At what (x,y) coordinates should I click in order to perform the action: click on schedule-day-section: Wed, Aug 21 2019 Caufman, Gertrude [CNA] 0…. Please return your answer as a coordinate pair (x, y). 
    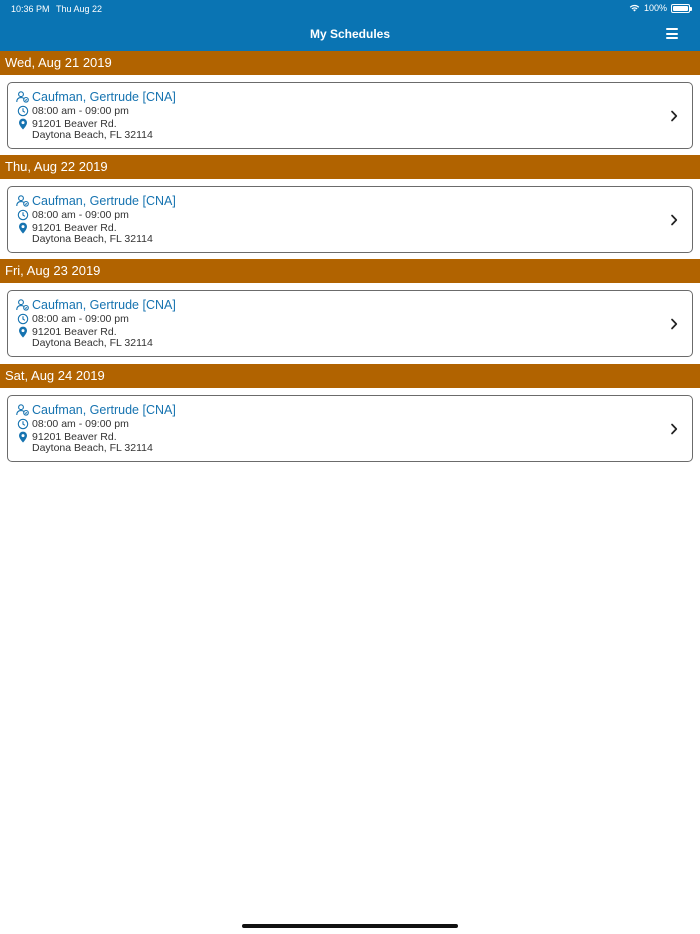
    Looking at the image, I should click on (350, 100).